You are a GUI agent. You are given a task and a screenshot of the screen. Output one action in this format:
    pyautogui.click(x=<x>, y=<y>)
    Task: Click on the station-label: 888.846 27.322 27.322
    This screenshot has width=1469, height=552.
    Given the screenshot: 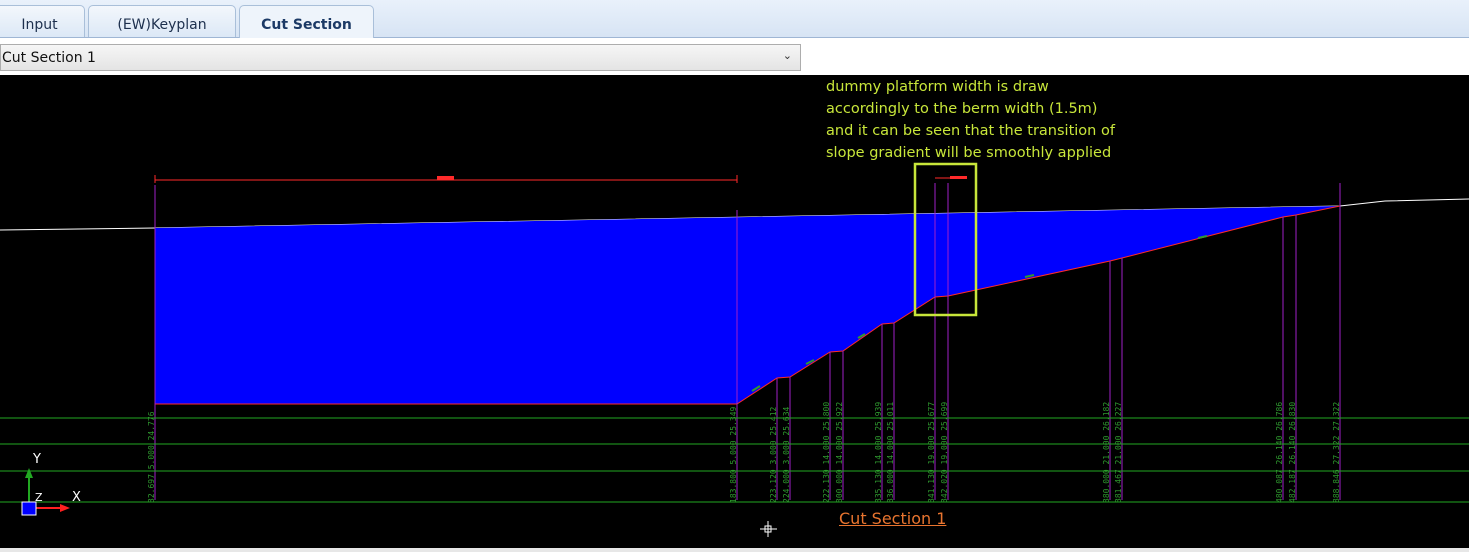 What is the action you would take?
    pyautogui.click(x=1336, y=452)
    